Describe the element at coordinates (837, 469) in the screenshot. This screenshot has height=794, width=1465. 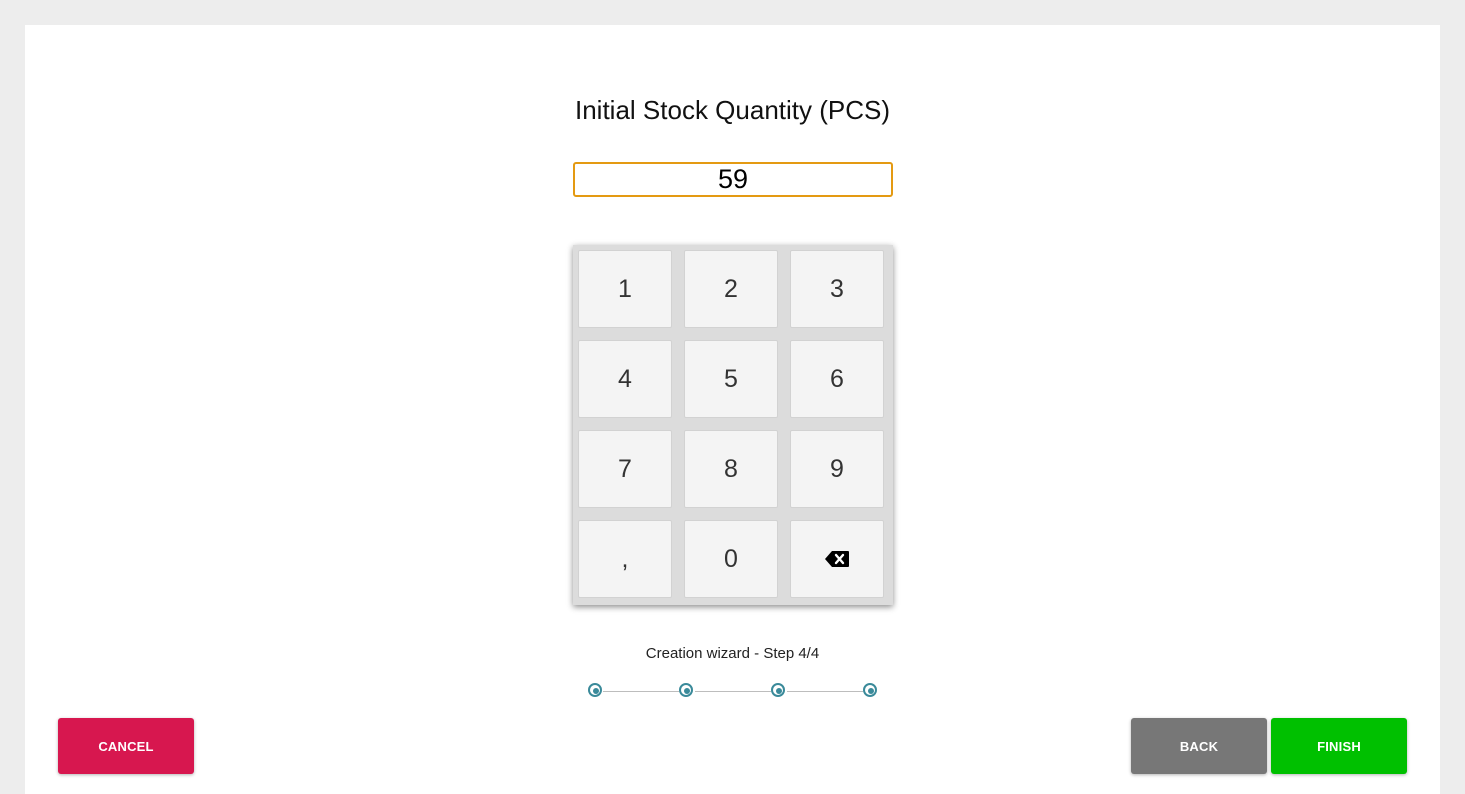
I see `key-9: 9` at that location.